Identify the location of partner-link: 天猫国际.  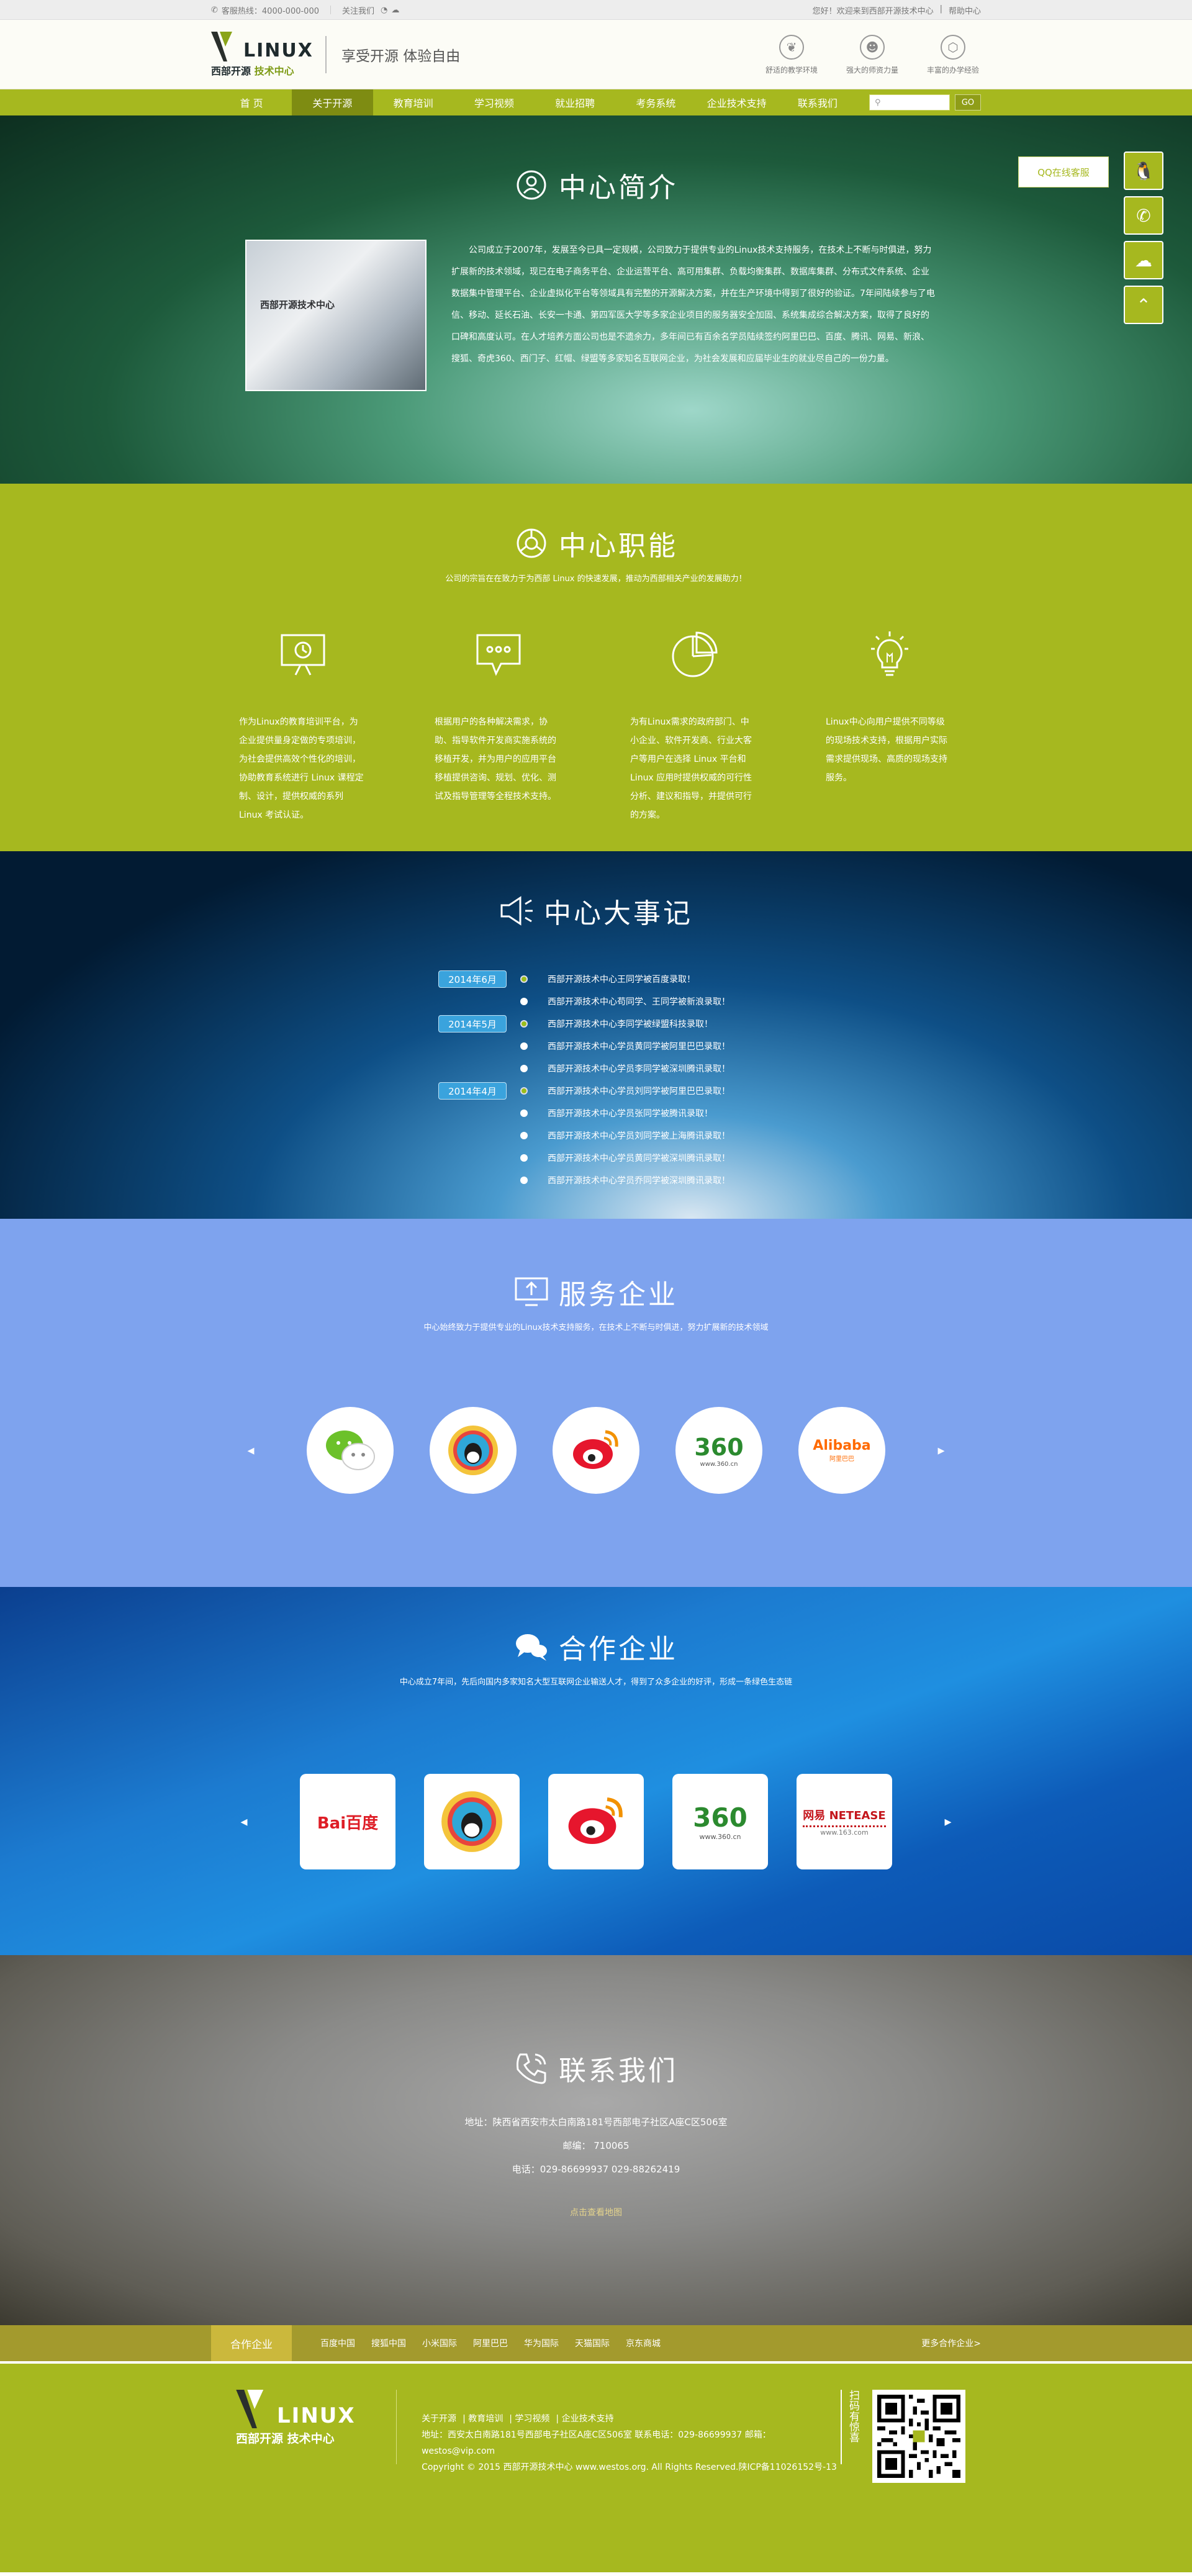
(592, 2343).